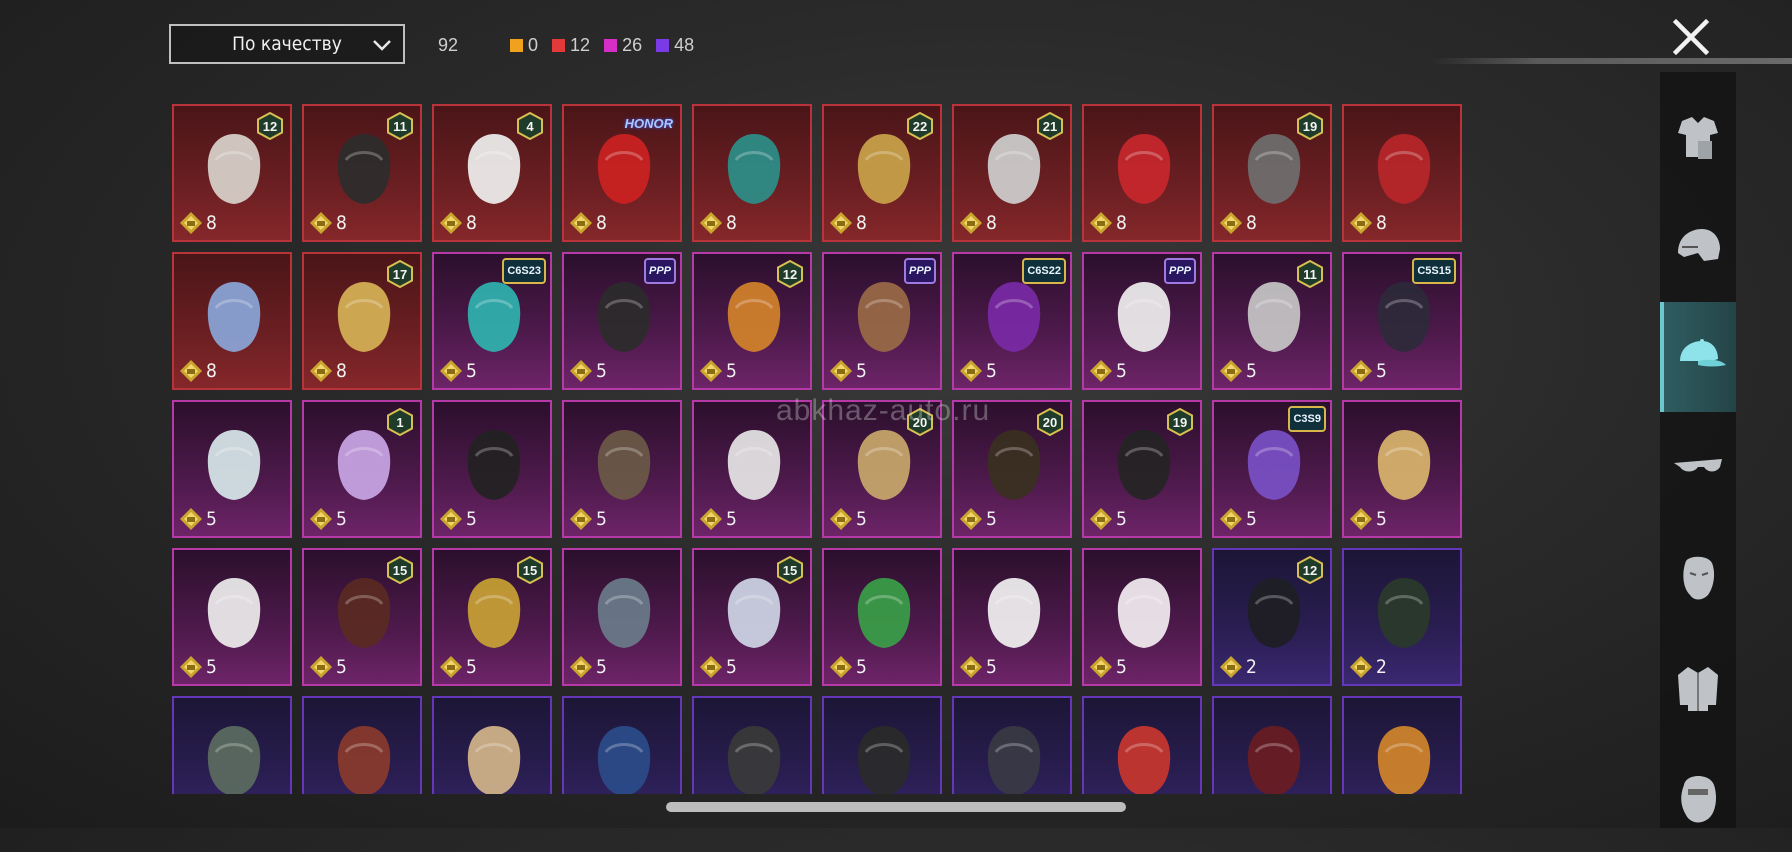 This screenshot has width=1792, height=852. What do you see at coordinates (752, 321) in the screenshot?
I see `item-card: 12 5` at bounding box center [752, 321].